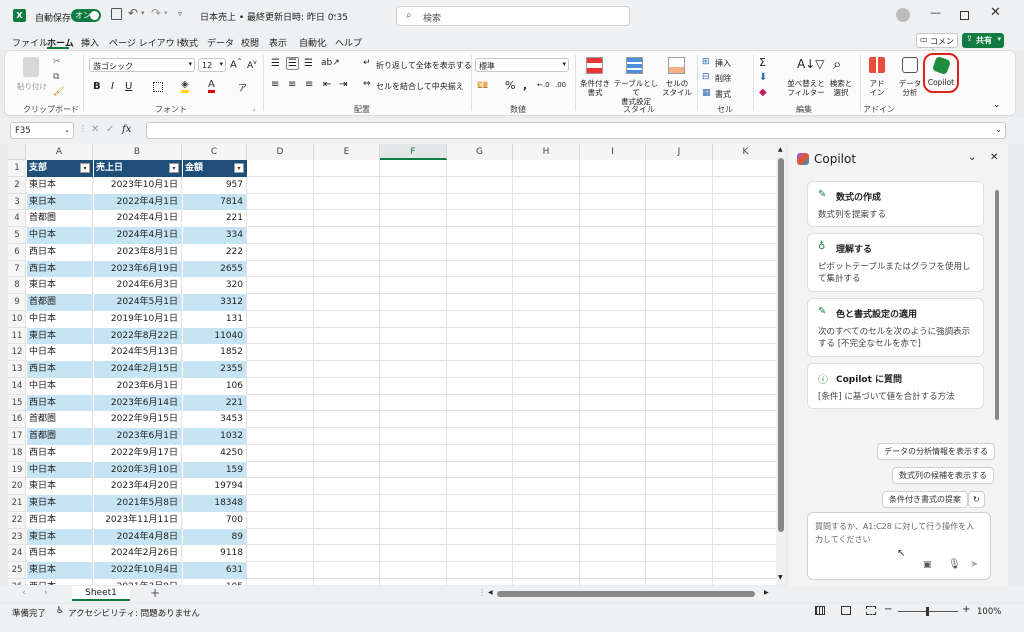 This screenshot has width=1024, height=632. Describe the element at coordinates (763, 77) in the screenshot. I see `fill-icon: ⬇` at that location.